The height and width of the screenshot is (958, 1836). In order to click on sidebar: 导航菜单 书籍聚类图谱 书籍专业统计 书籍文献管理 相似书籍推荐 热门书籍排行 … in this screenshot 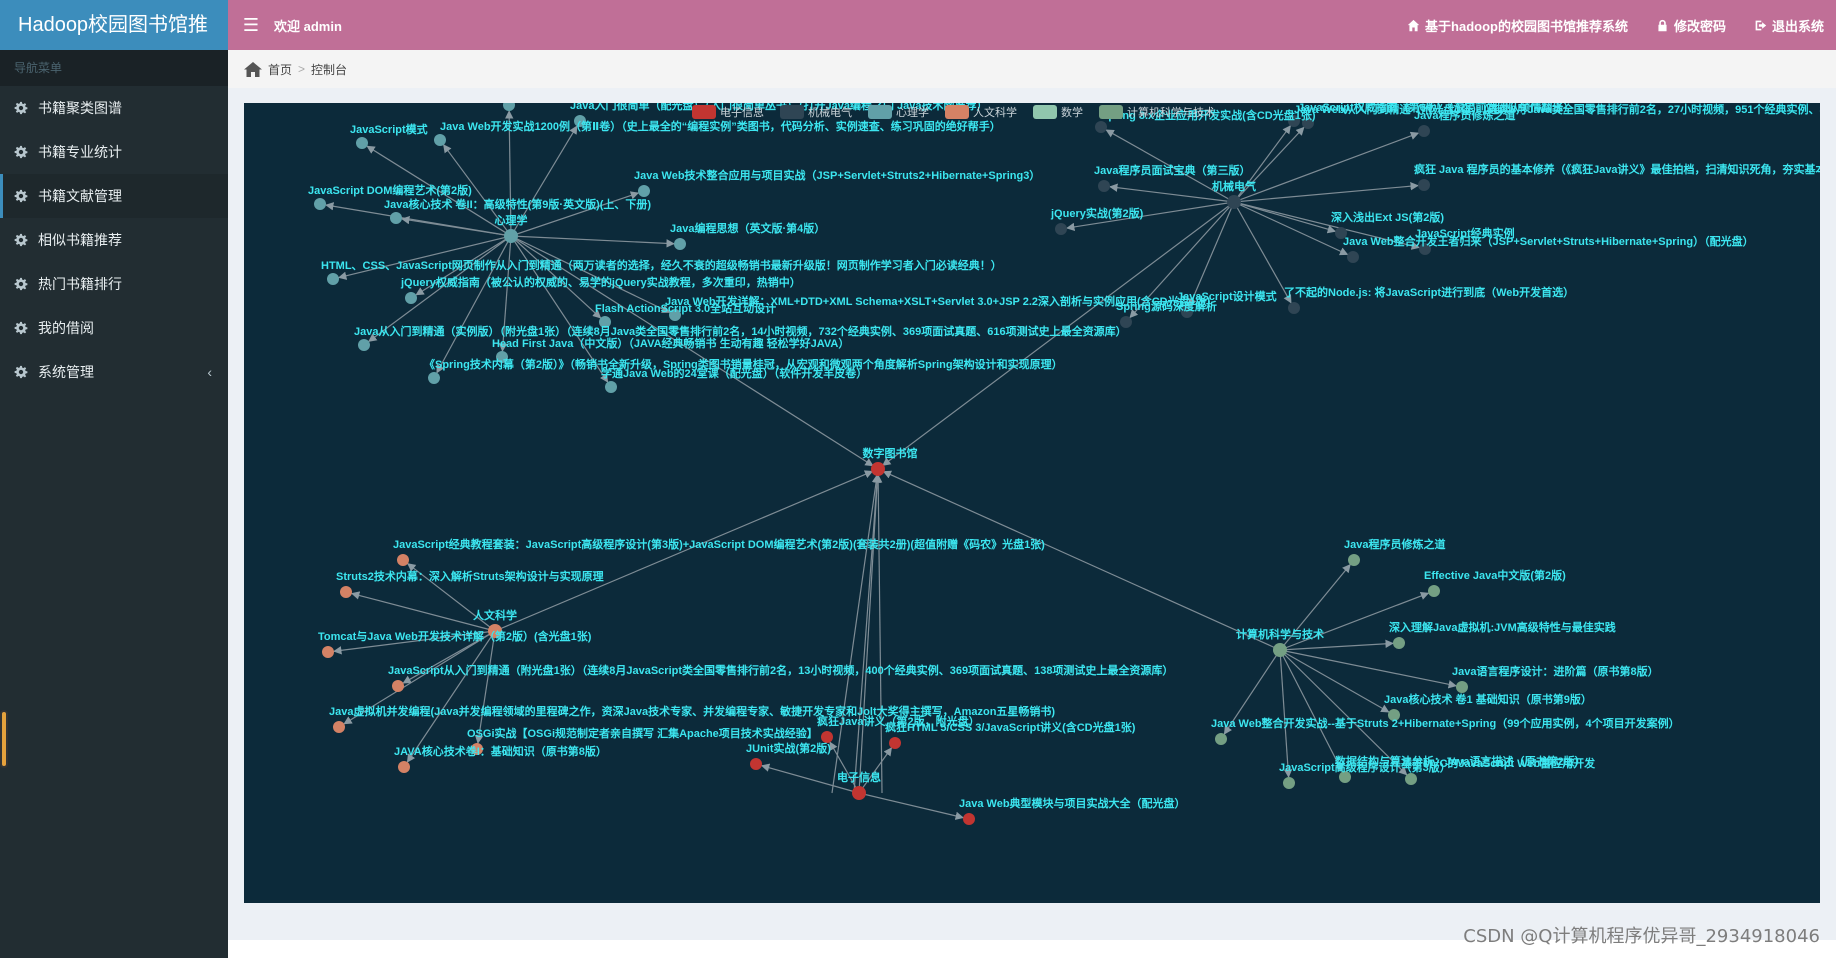, I will do `click(114, 504)`.